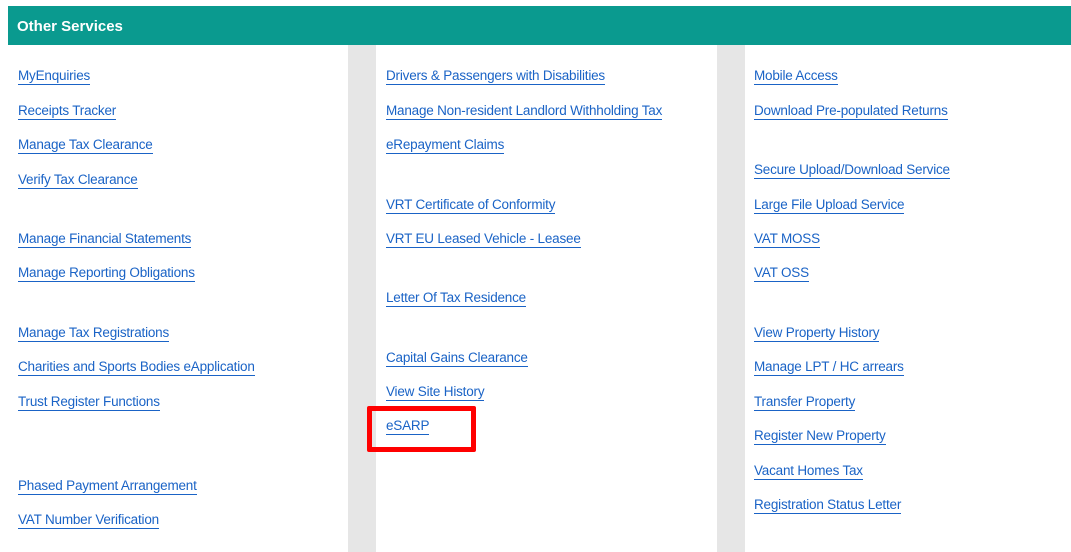  What do you see at coordinates (539, 25) in the screenshot?
I see `section-header: Other Services` at bounding box center [539, 25].